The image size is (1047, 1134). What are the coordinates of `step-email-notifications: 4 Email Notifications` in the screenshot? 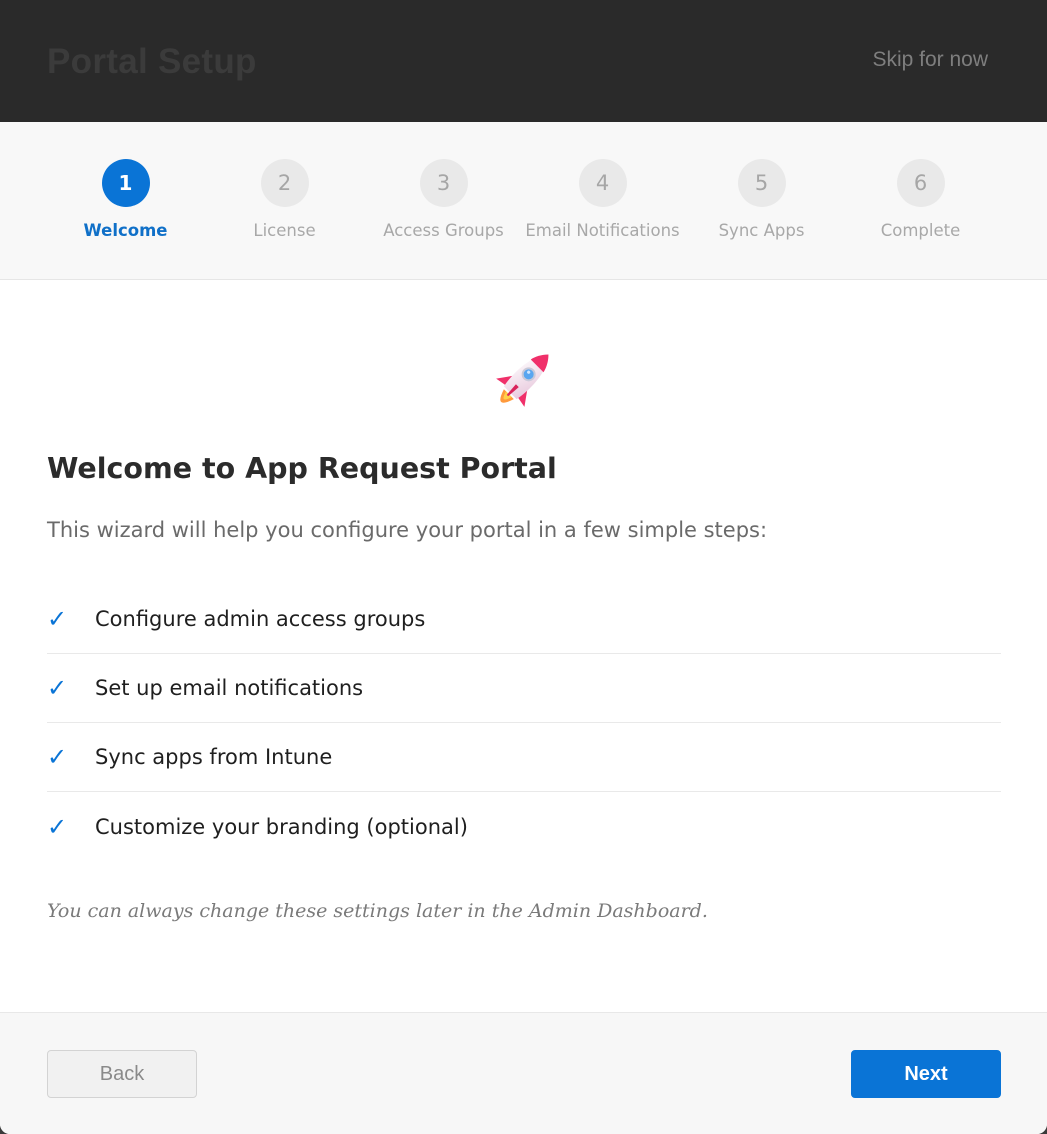 It's located at (602, 199).